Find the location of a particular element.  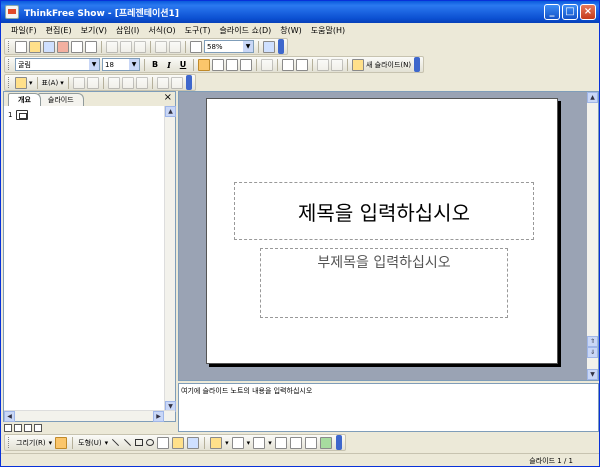

normal-view-icon is located at coordinates (8, 428).